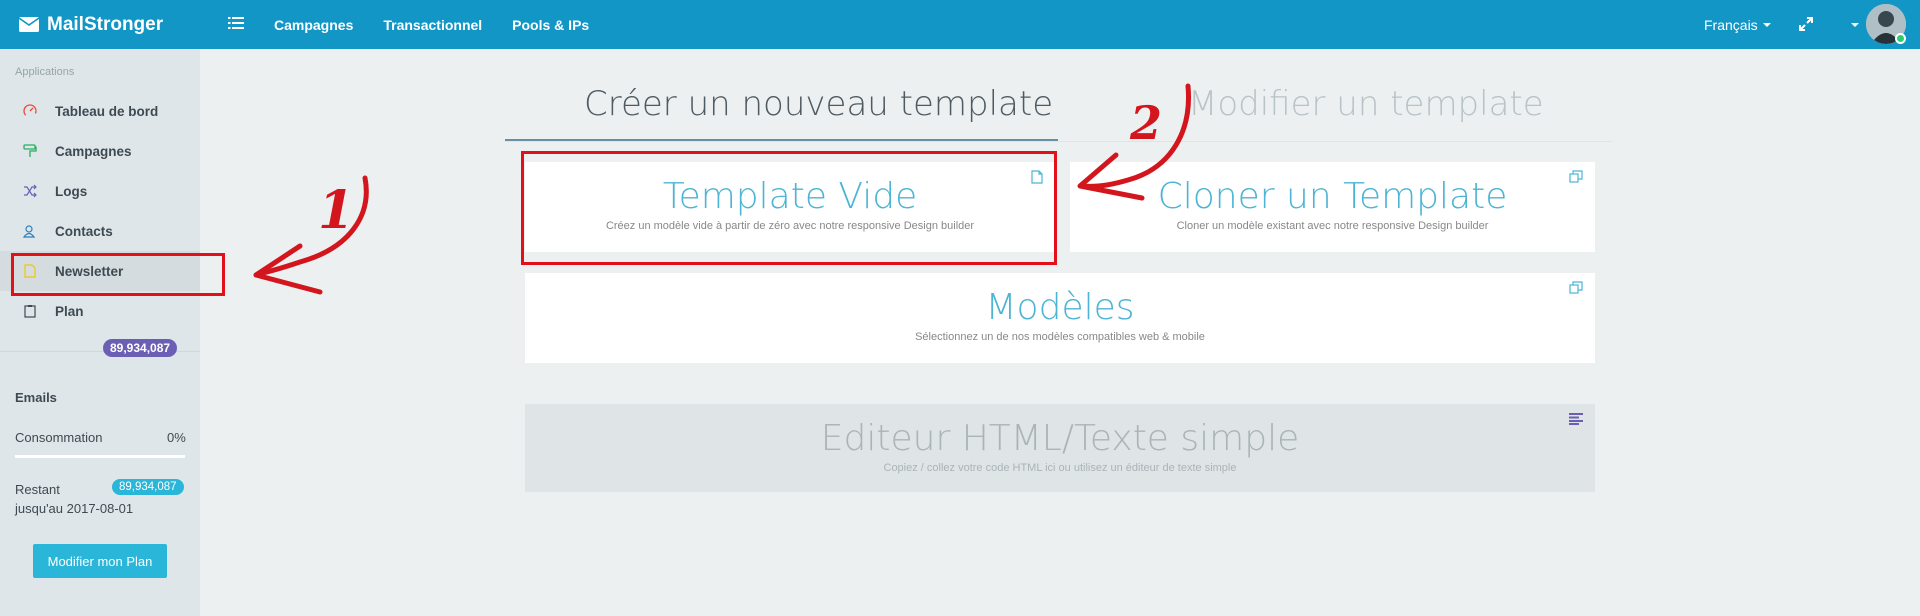 This screenshot has height=616, width=1920. Describe the element at coordinates (1146, 123) in the screenshot. I see `annotation-number-2: 2` at that location.